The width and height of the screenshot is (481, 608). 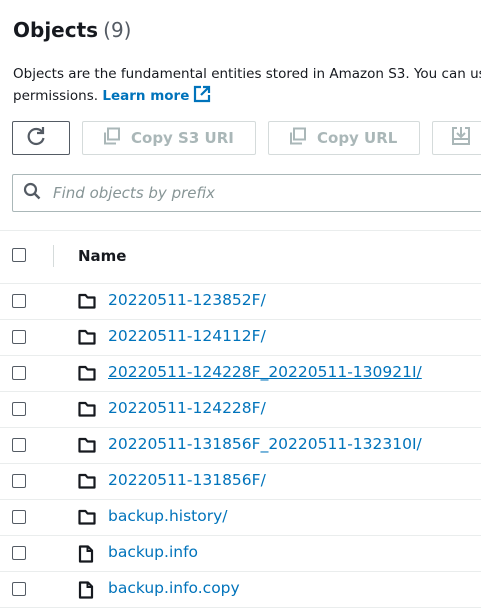 I want to click on table-row: backup.info.copy, so click(x=240, y=590).